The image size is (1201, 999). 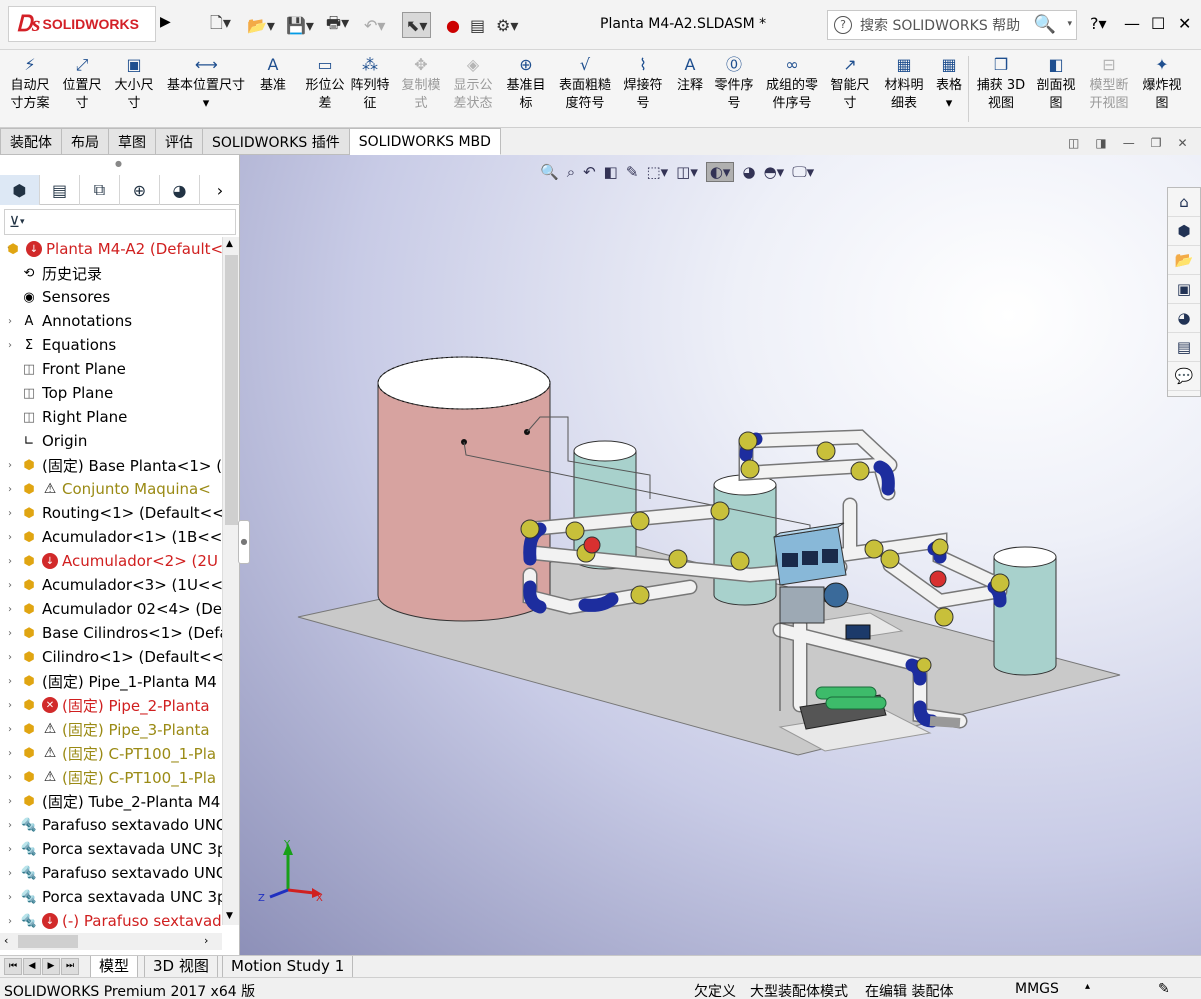 What do you see at coordinates (70, 966) in the screenshot?
I see `last-tab-icon: ⏭` at bounding box center [70, 966].